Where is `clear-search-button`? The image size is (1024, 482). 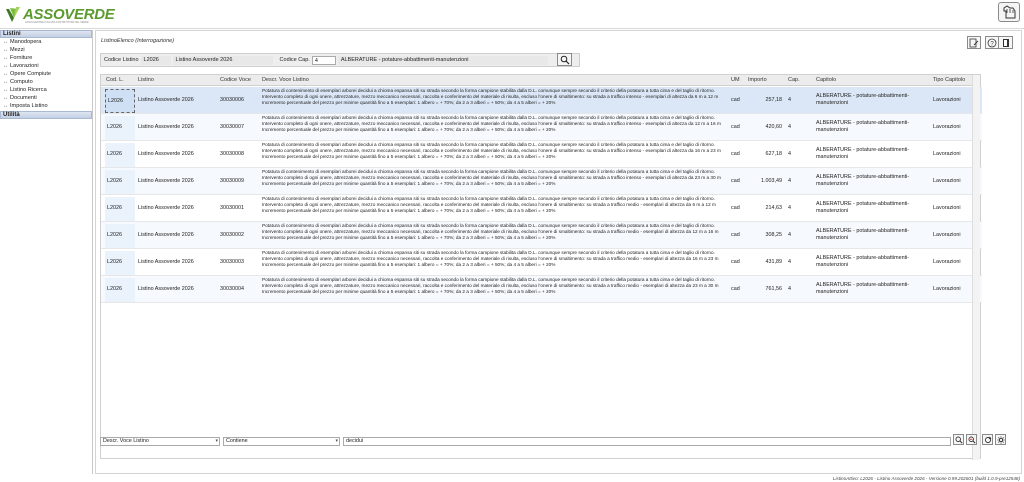 clear-search-button is located at coordinates (971, 439).